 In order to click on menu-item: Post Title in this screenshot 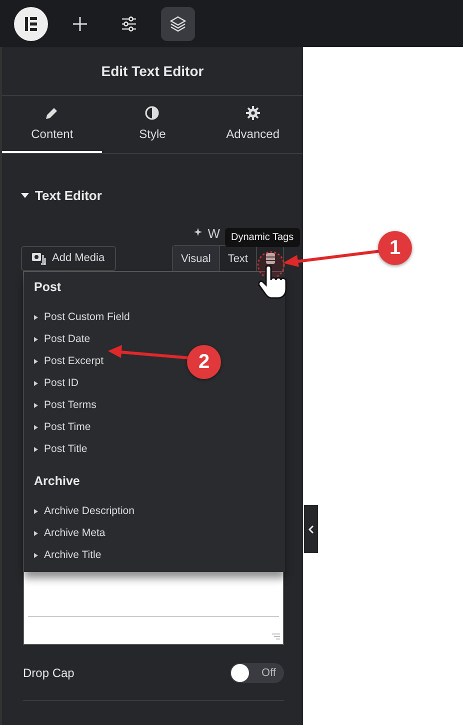, I will do `click(61, 449)`.